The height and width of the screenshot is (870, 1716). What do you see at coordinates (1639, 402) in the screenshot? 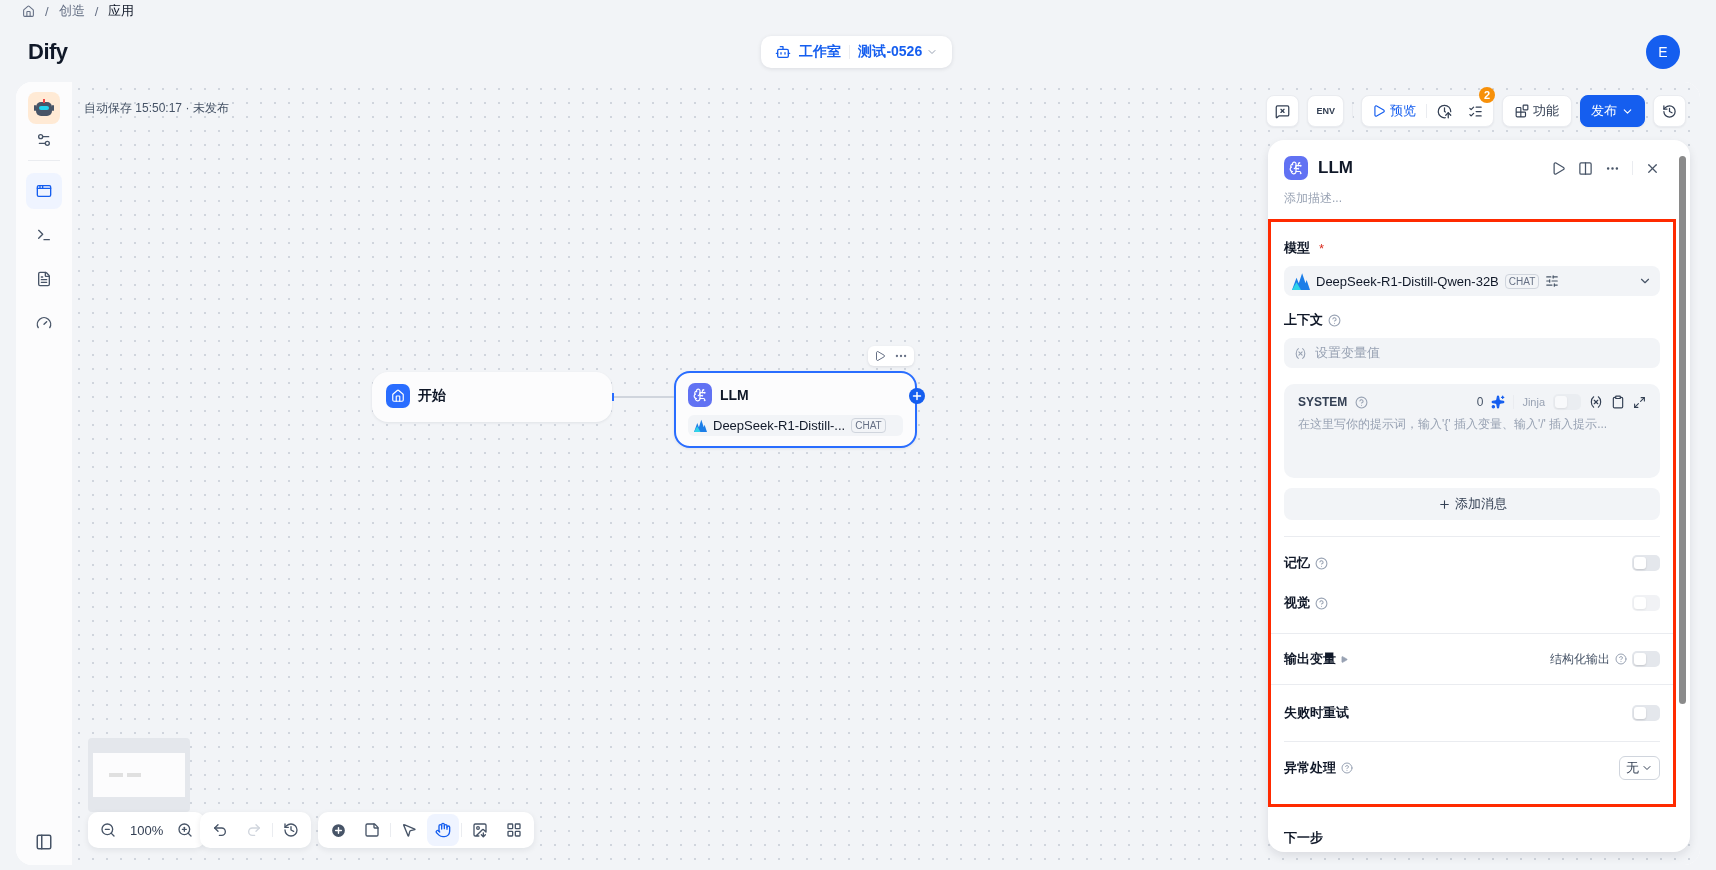
I see `expand-icon` at bounding box center [1639, 402].